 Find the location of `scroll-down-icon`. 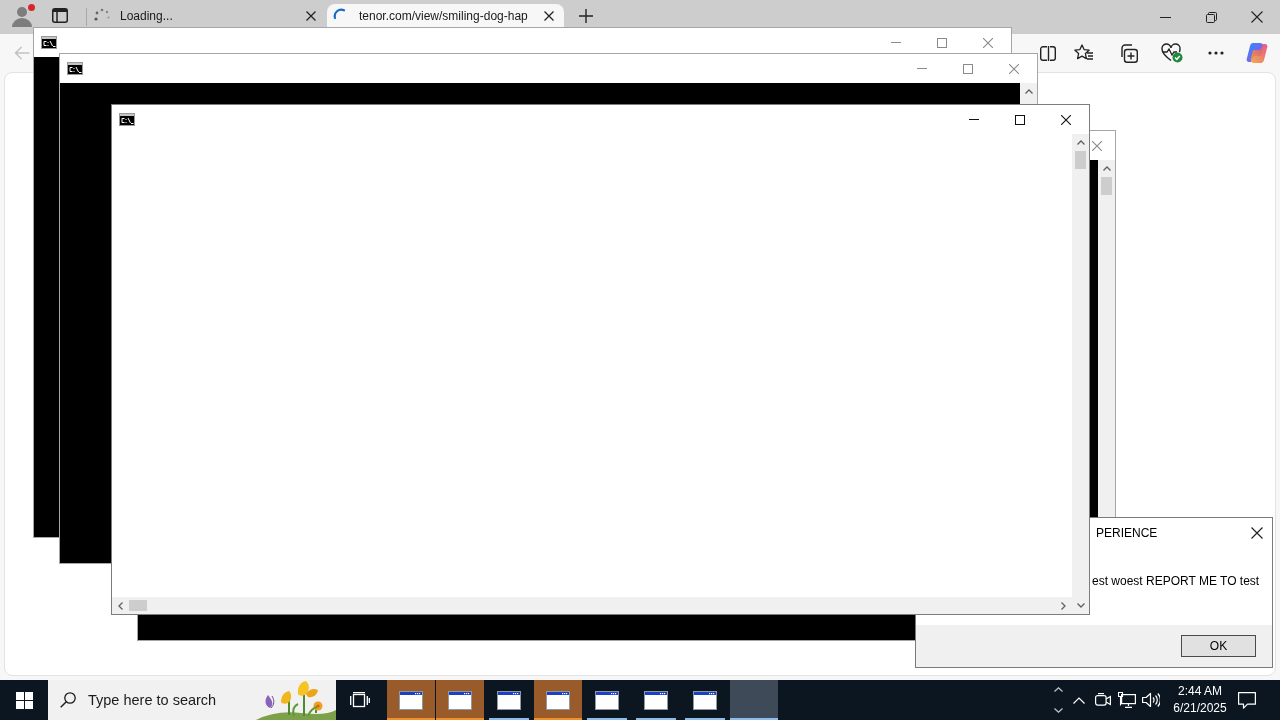

scroll-down-icon is located at coordinates (1080, 605).